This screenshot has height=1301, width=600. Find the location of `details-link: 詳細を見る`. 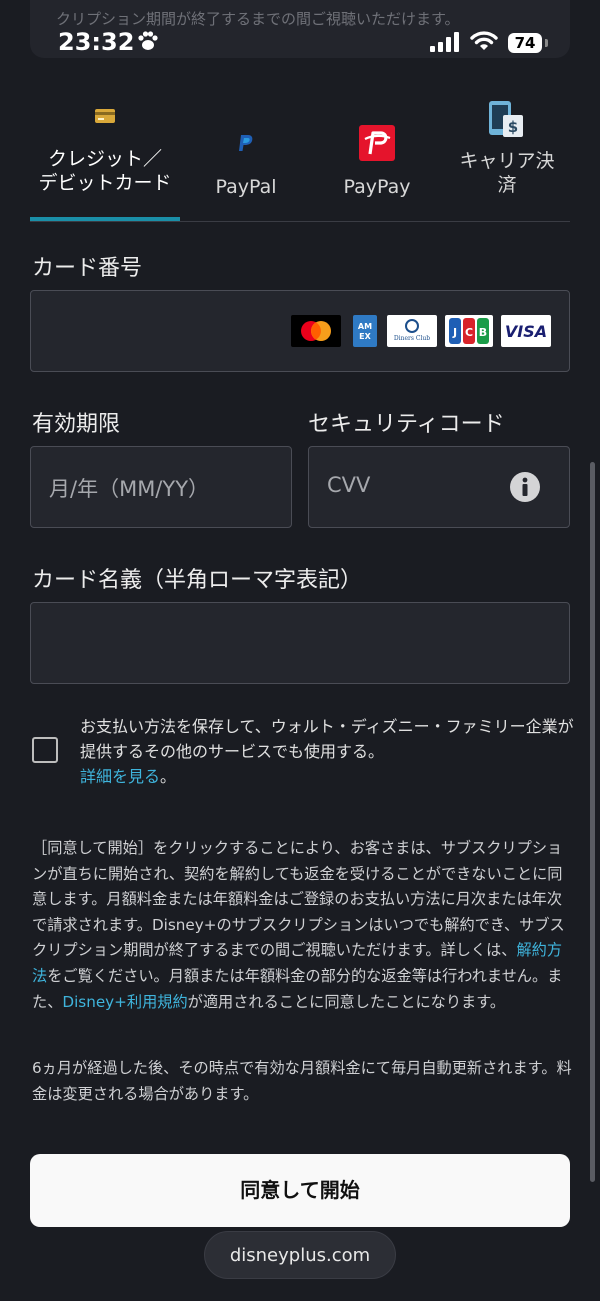

details-link: 詳細を見る is located at coordinates (120, 776).